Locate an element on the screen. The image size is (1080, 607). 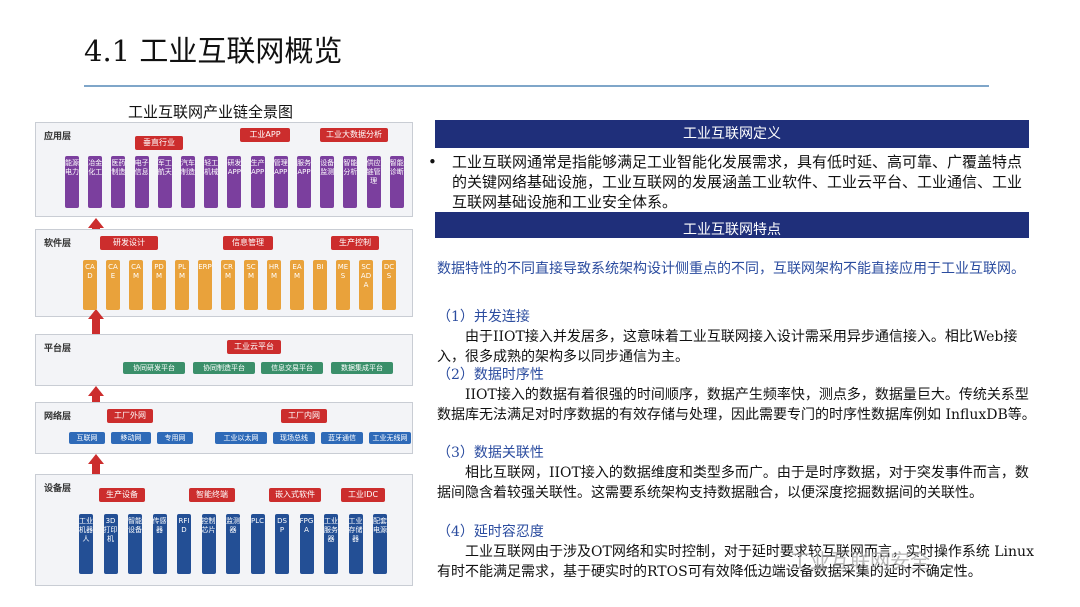
feature-heading: （3）数据关联性 is located at coordinates (490, 453).